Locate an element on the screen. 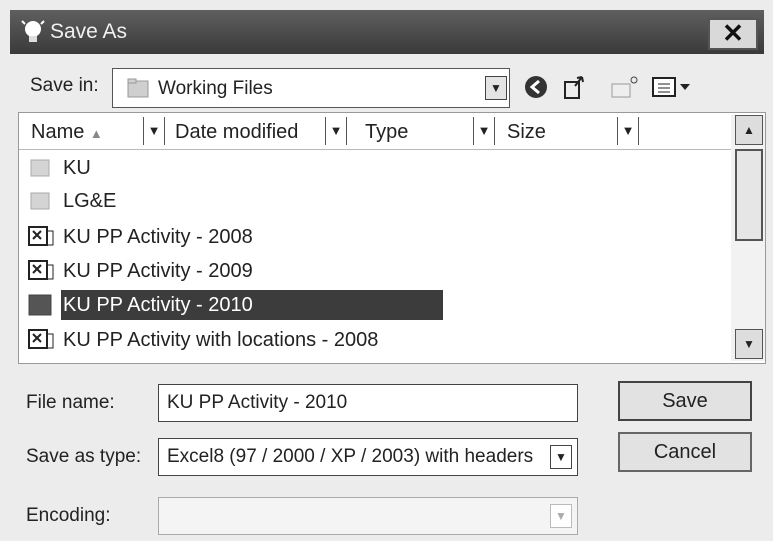 Image resolution: width=773 pixels, height=541 pixels. save-button: Save is located at coordinates (685, 401).